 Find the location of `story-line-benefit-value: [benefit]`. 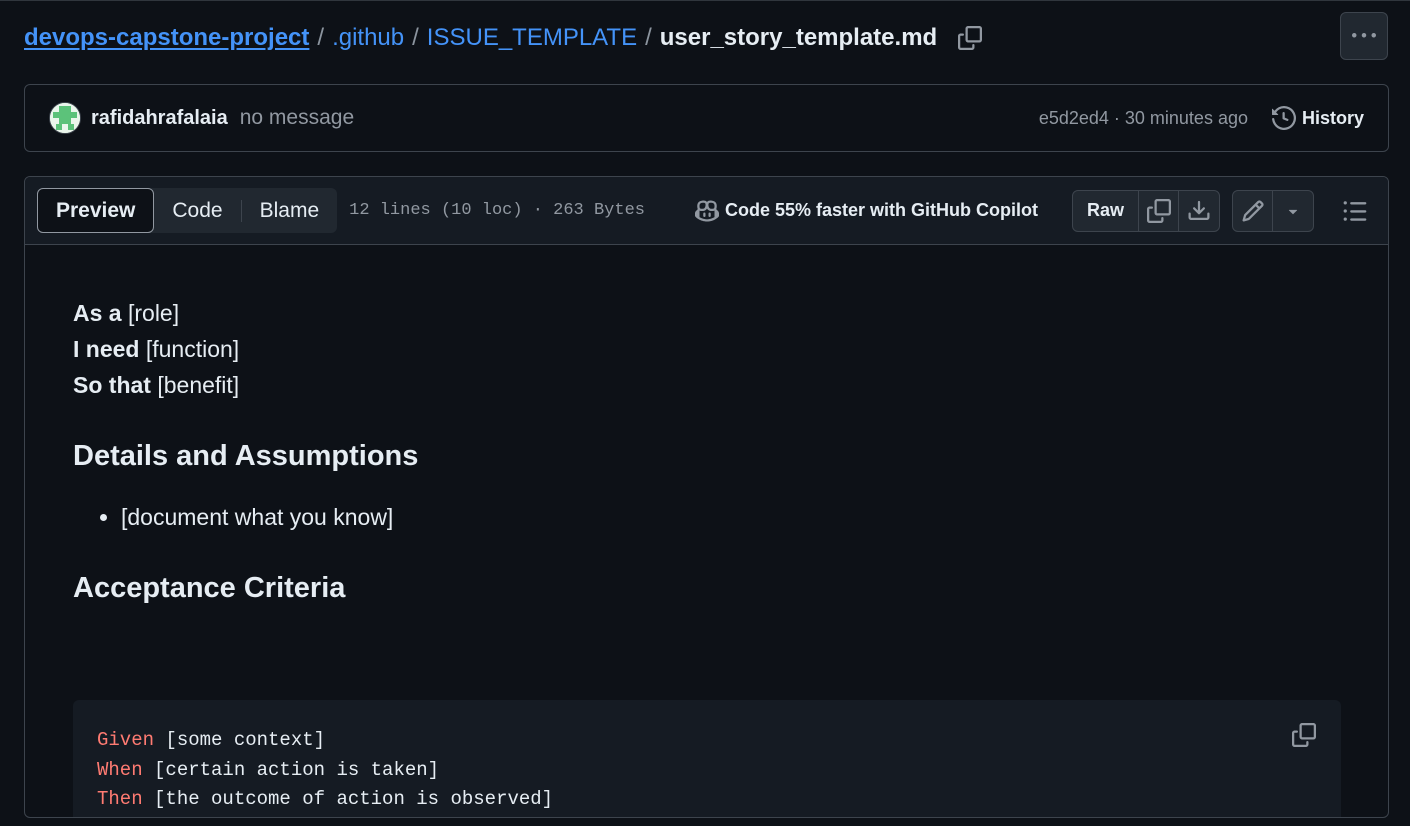

story-line-benefit-value: [benefit] is located at coordinates (195, 385).